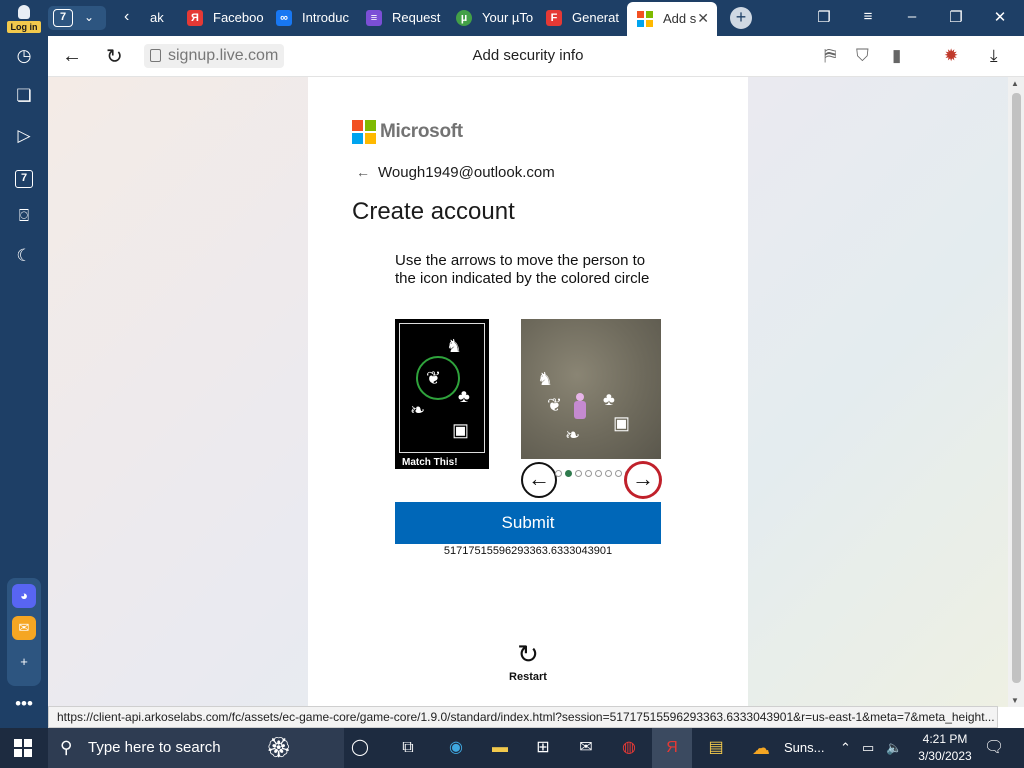  Describe the element at coordinates (1015, 700) in the screenshot. I see `scroll-down-icon: ▼` at that location.